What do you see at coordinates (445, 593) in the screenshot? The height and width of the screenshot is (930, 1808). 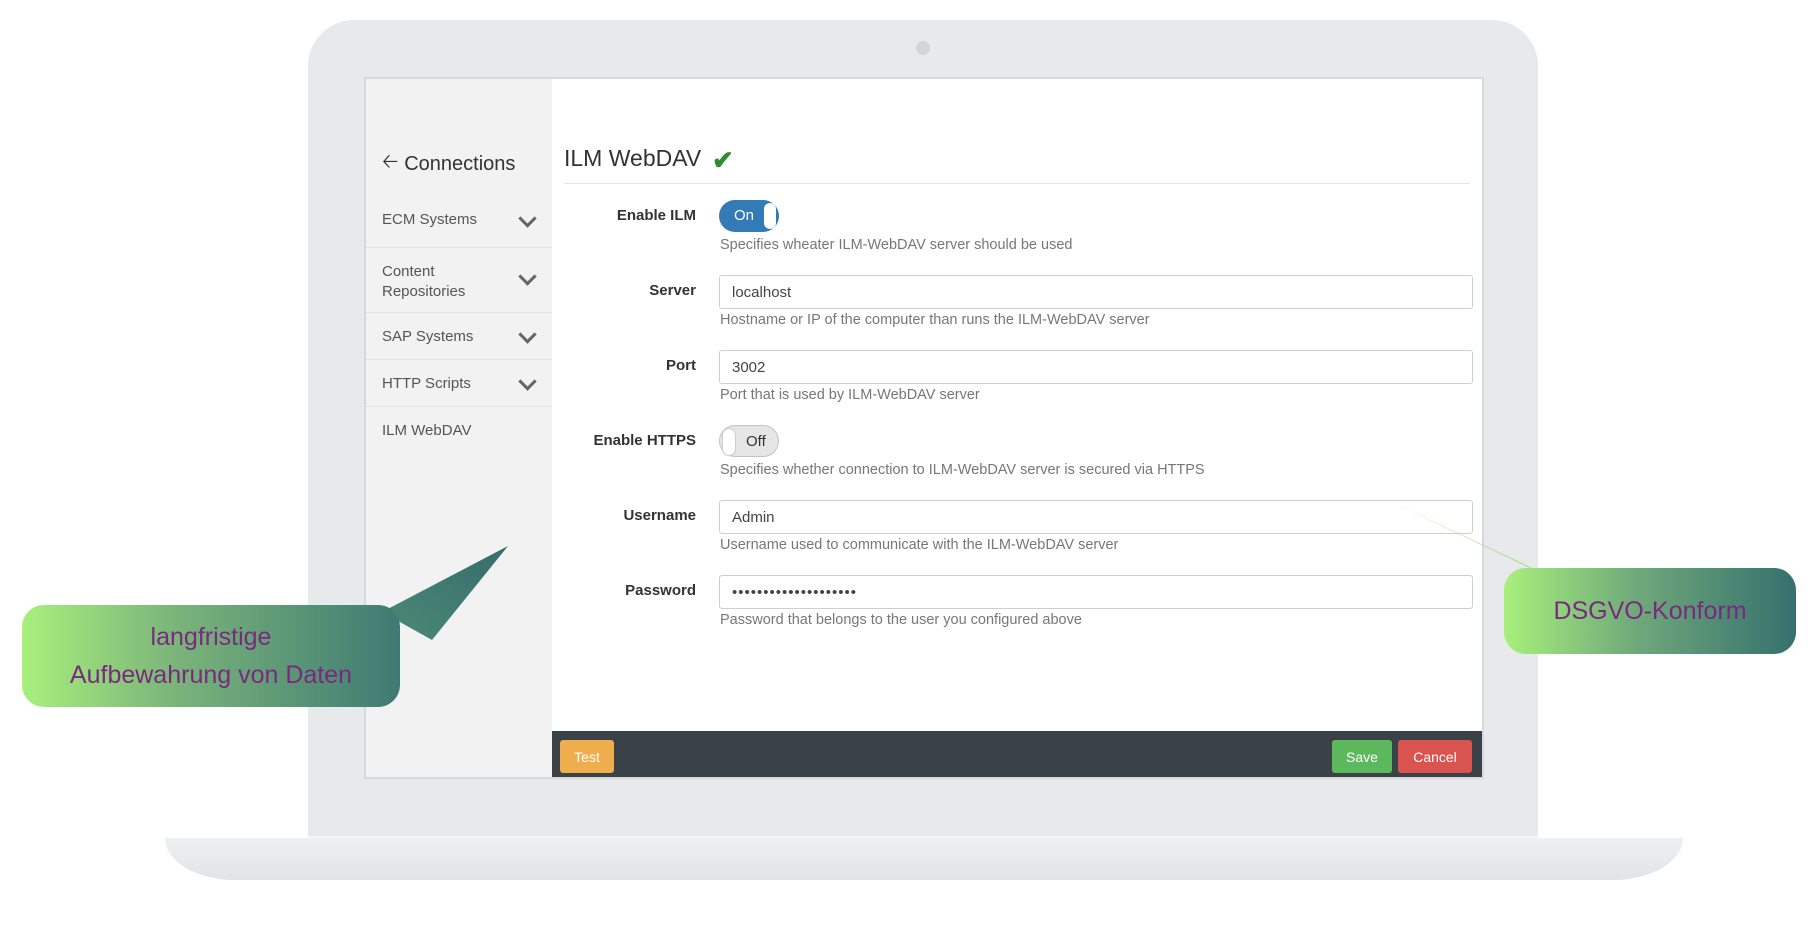 I see `left-callout-pointer` at bounding box center [445, 593].